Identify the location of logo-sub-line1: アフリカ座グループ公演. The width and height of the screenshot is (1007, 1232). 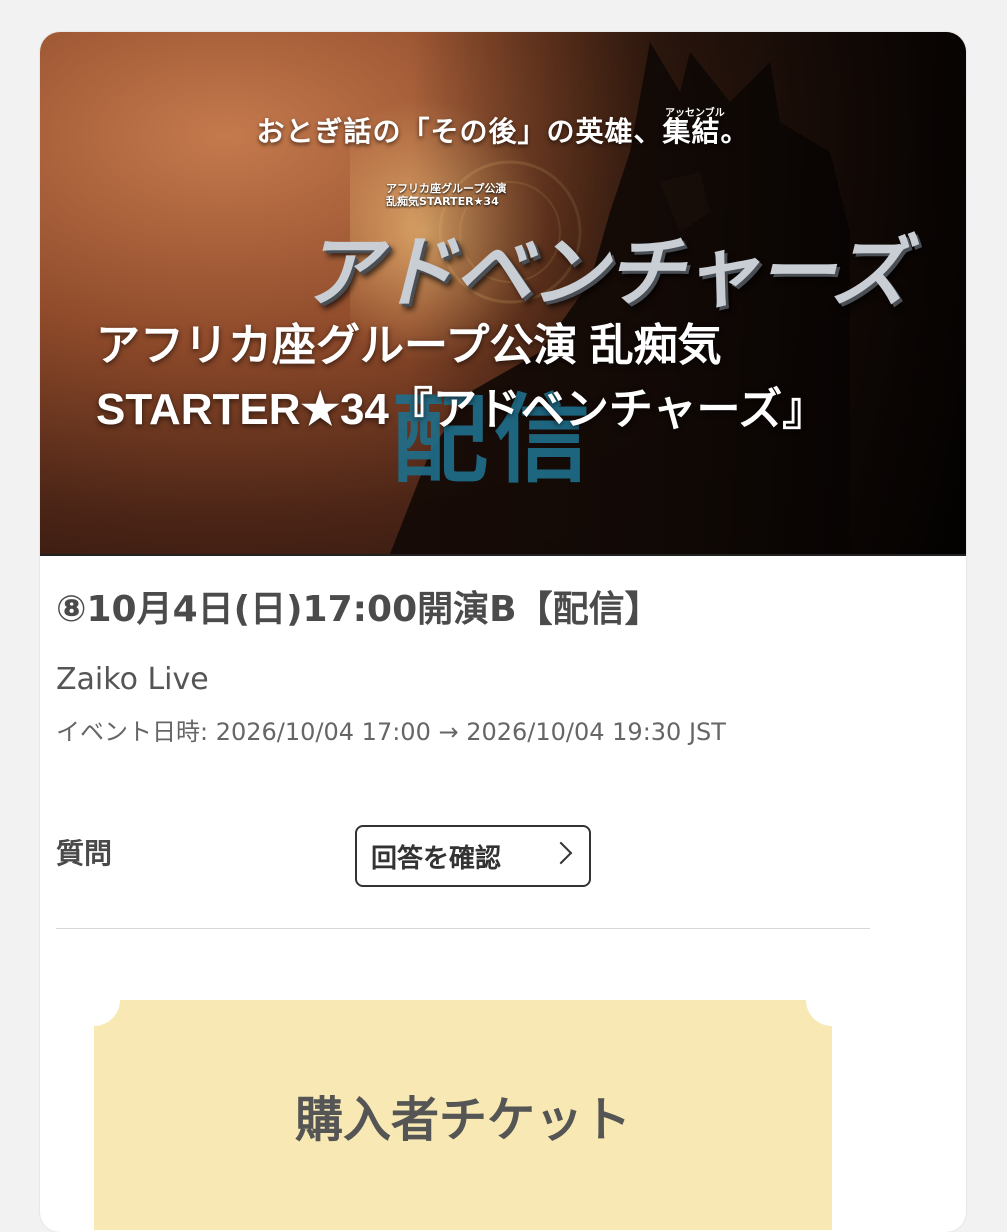
(446, 188).